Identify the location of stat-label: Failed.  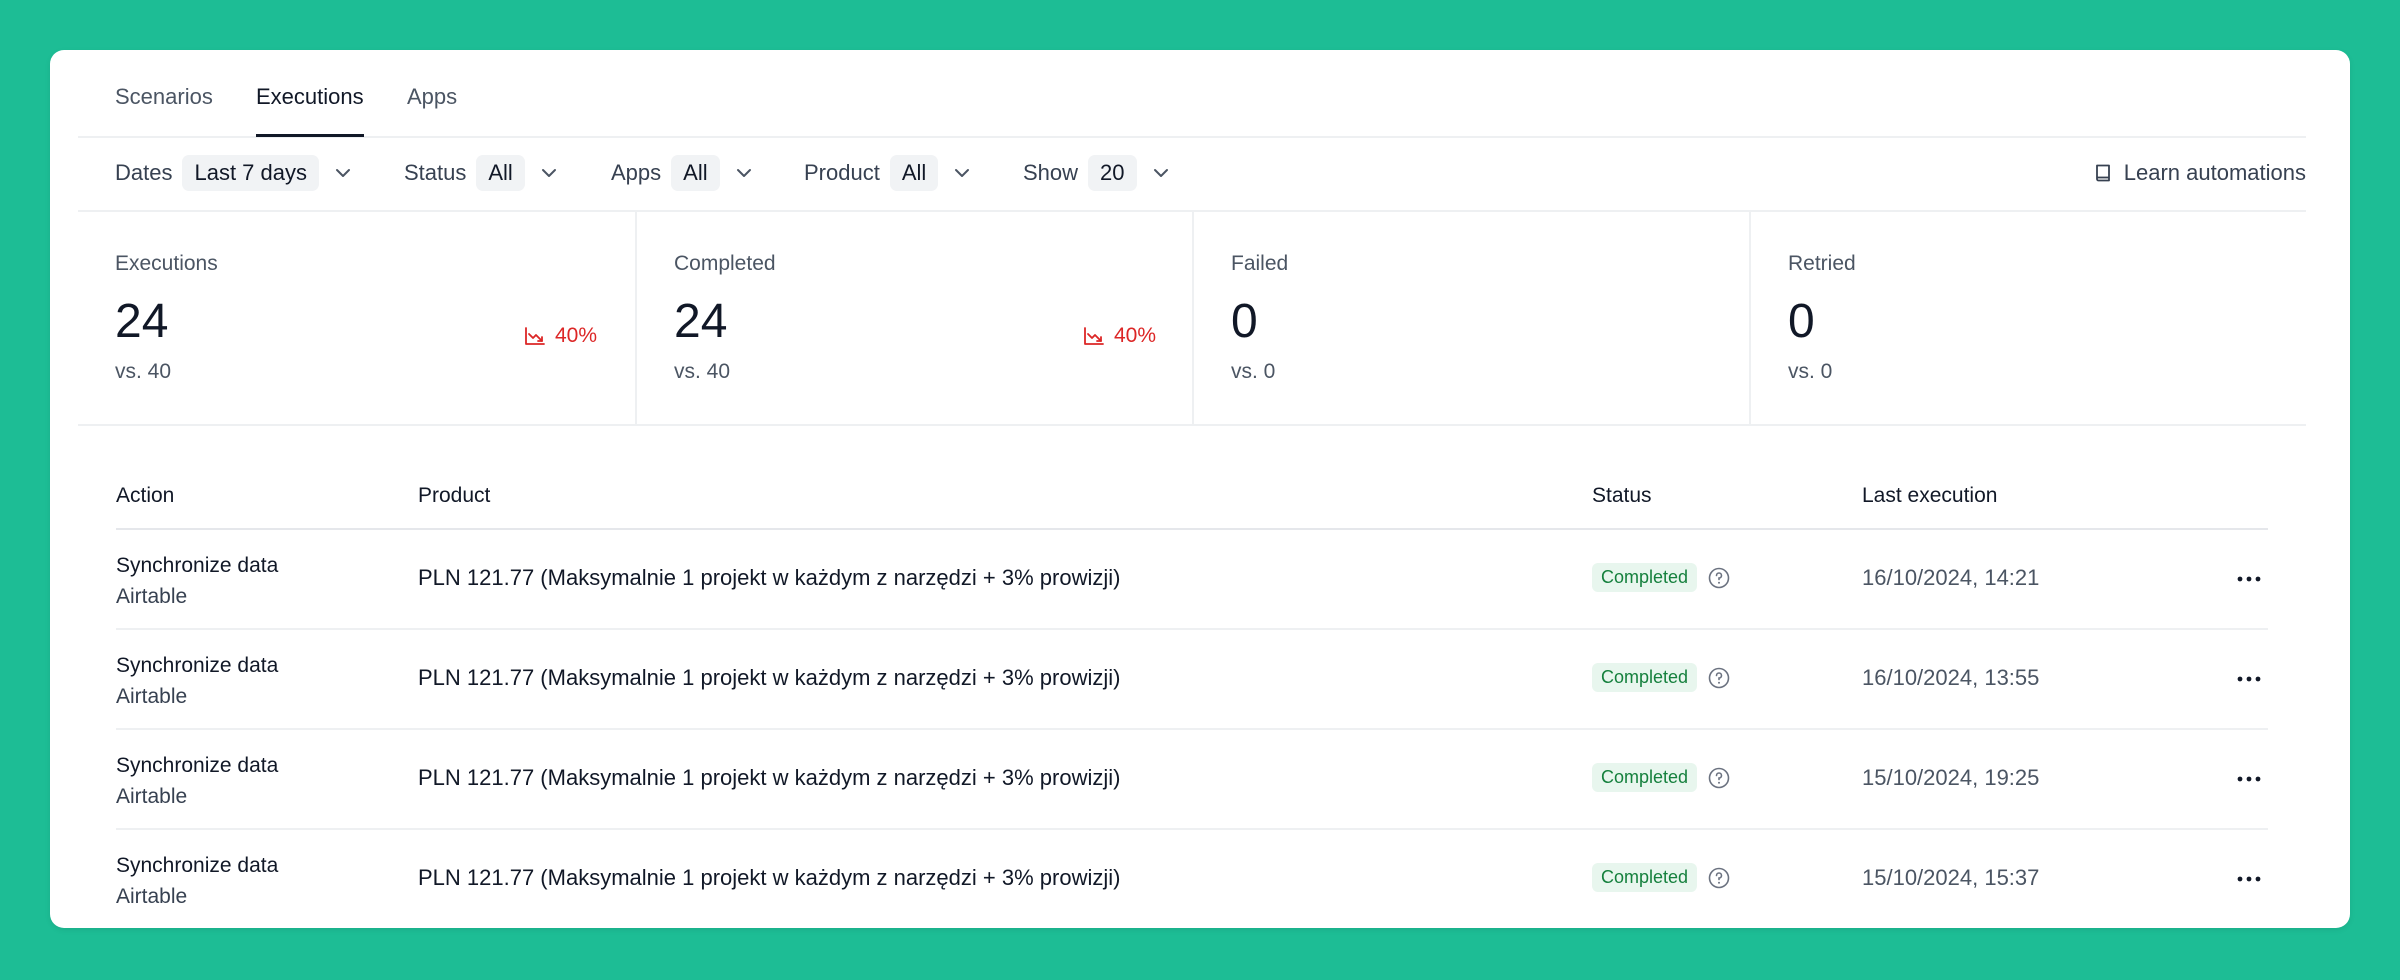
(1260, 263).